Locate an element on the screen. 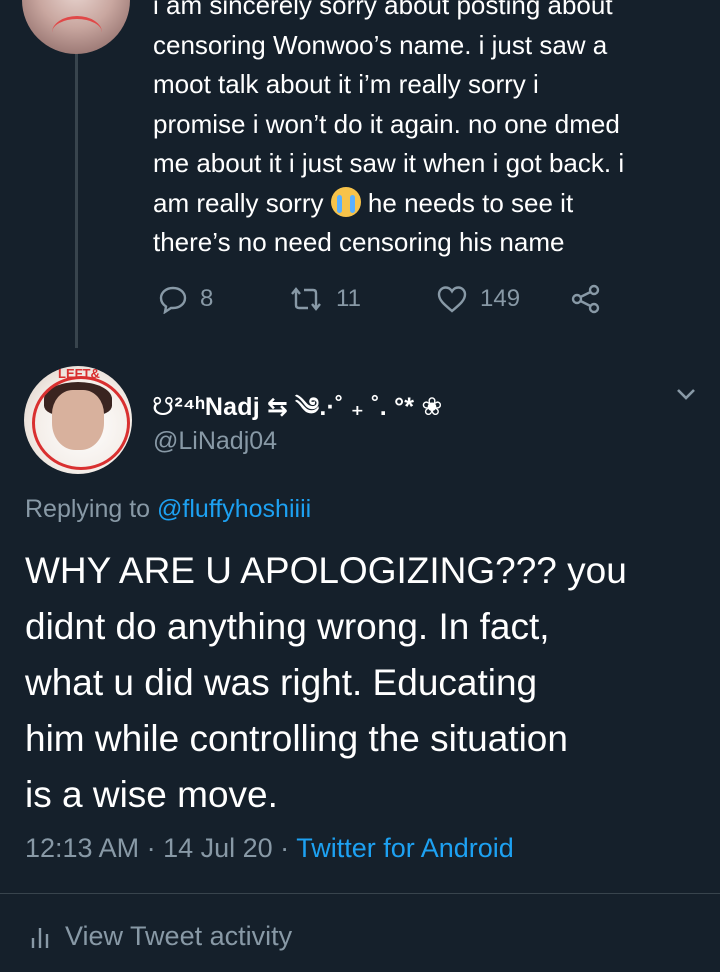  share-button is located at coordinates (586, 299).